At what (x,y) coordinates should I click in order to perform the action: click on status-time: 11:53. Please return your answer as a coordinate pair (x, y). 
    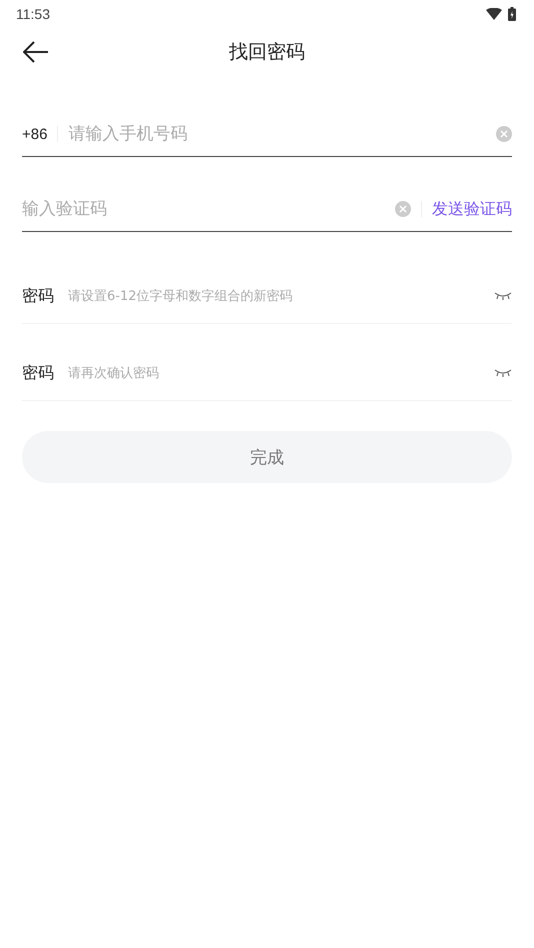
    Looking at the image, I should click on (33, 14).